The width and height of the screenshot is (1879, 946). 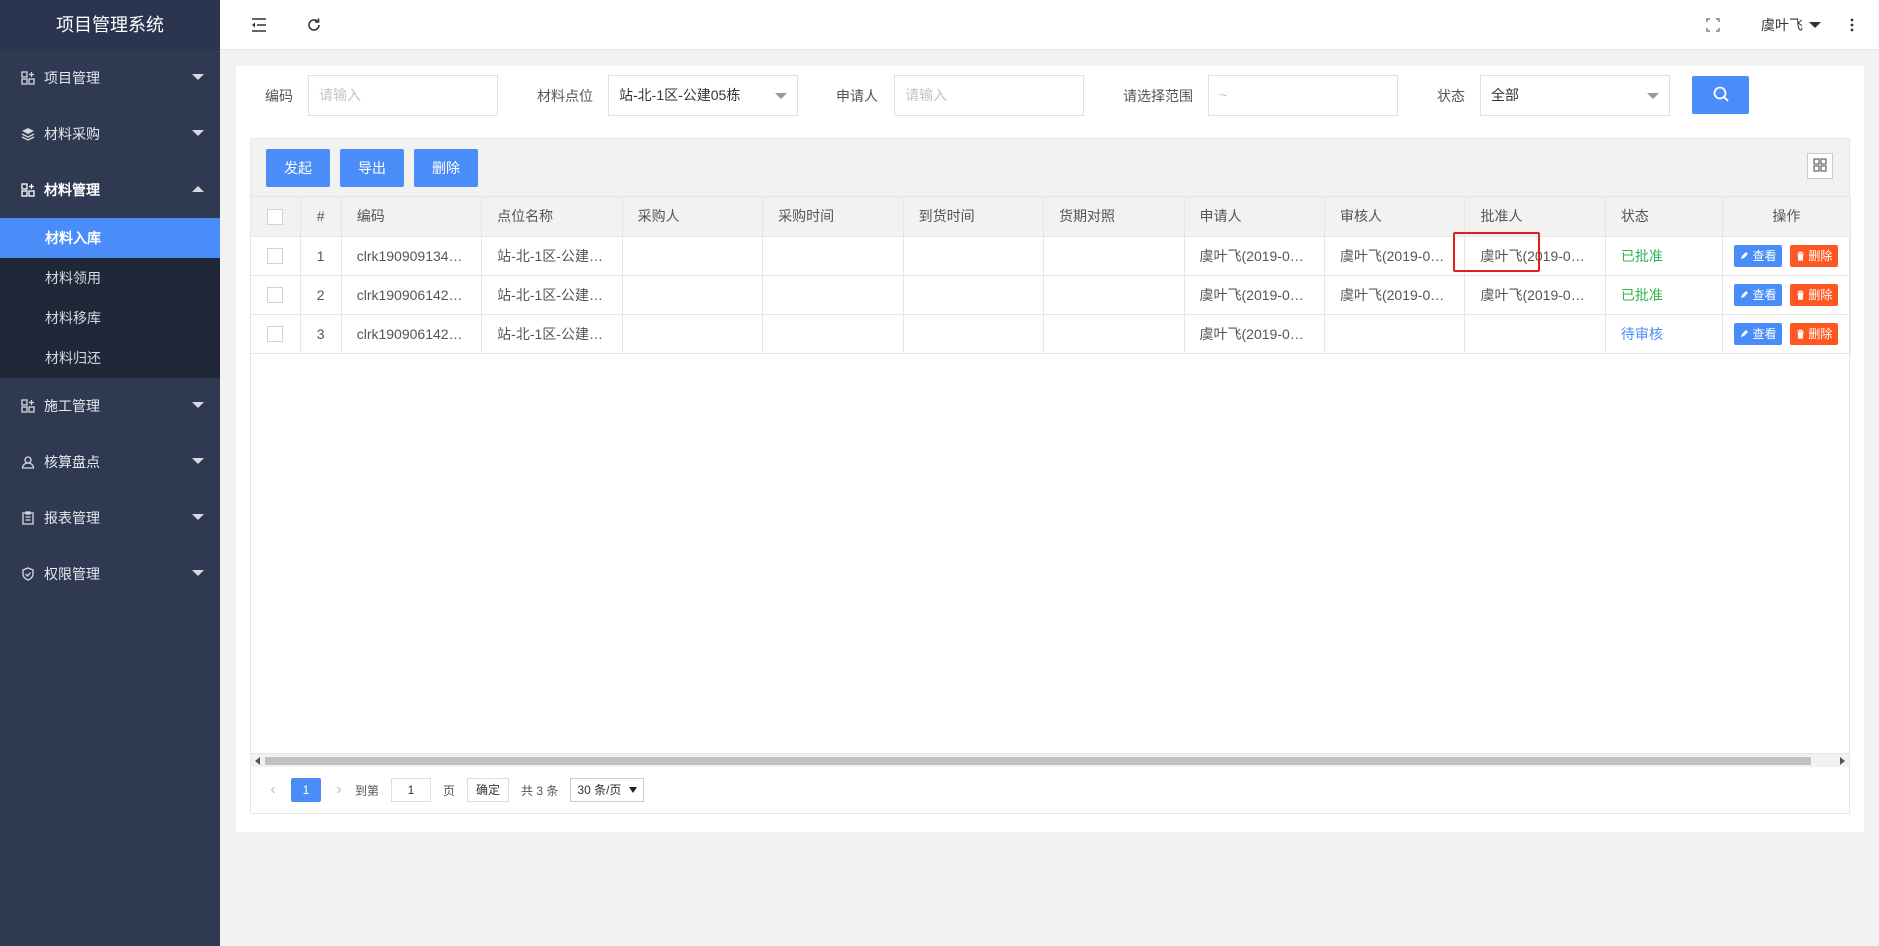 I want to click on column-filter-button, so click(x=1820, y=166).